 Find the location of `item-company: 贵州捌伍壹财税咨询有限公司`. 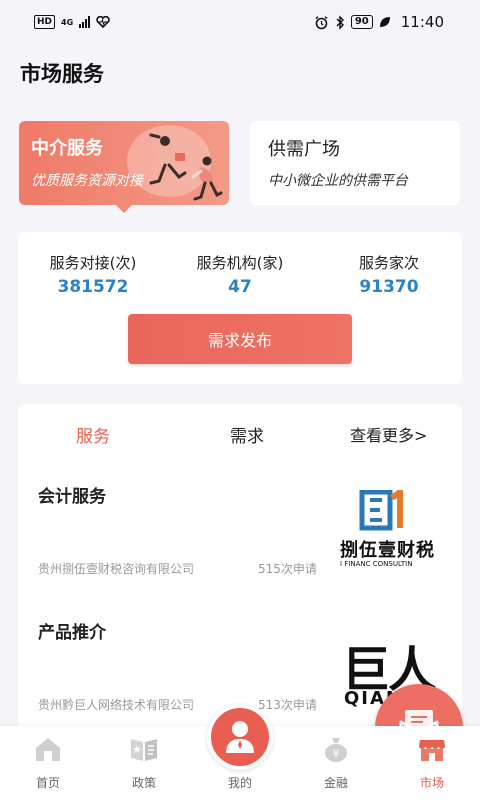

item-company: 贵州捌伍壹财税咨询有限公司 is located at coordinates (116, 569).